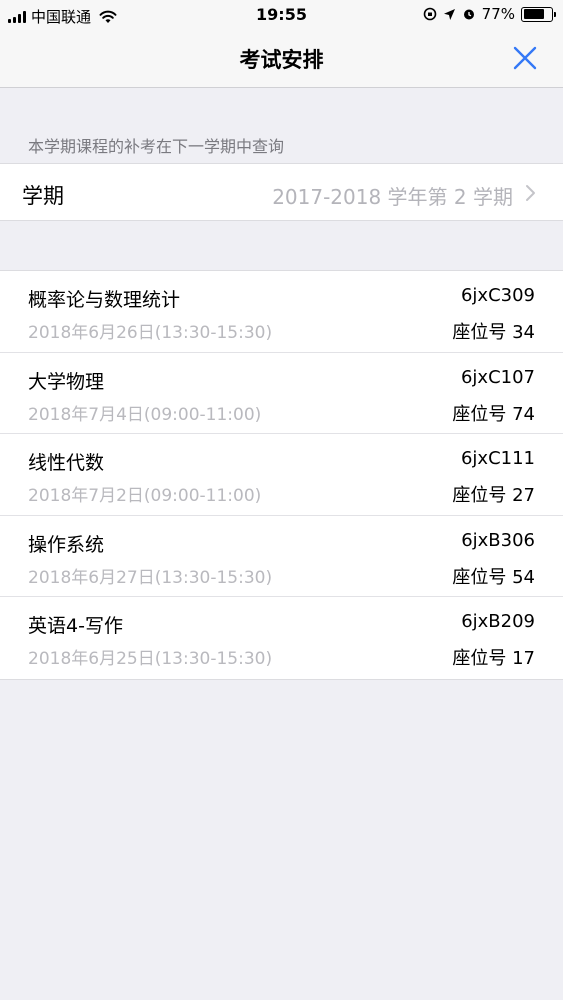  Describe the element at coordinates (493, 577) in the screenshot. I see `exam-seat: 座位号 54` at that location.